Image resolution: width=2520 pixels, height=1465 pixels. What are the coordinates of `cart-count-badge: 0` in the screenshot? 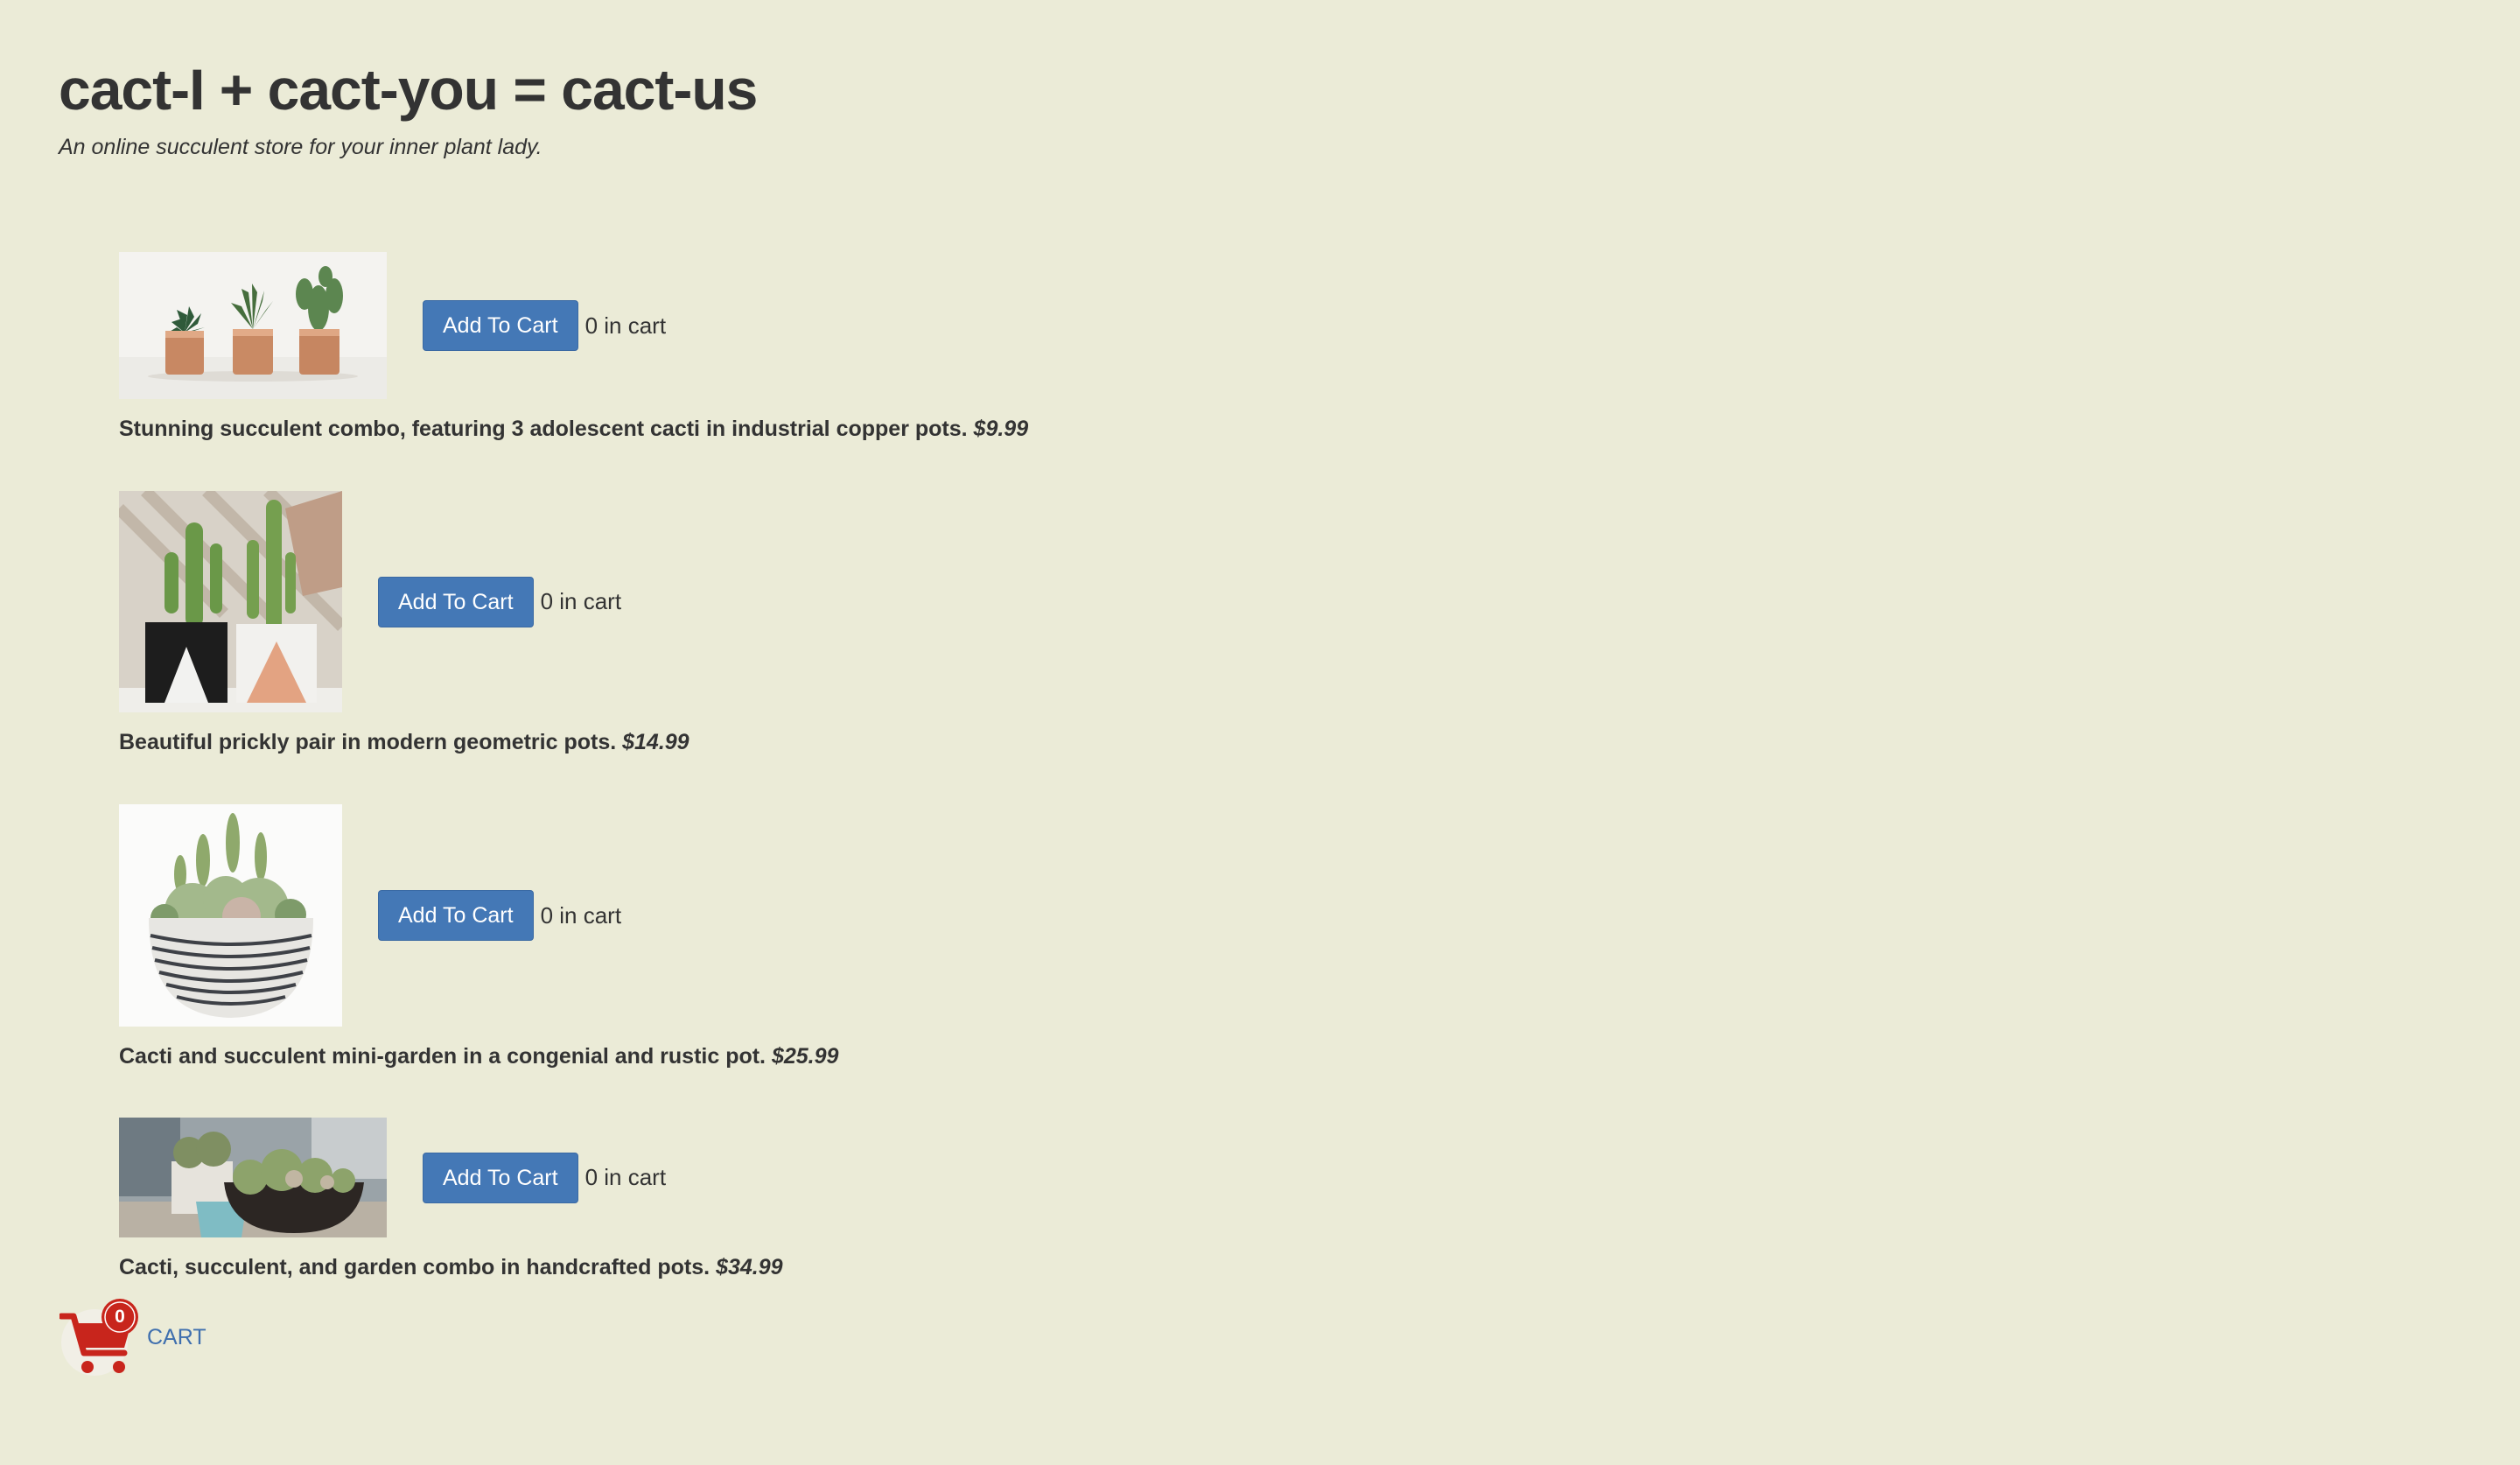 It's located at (120, 1317).